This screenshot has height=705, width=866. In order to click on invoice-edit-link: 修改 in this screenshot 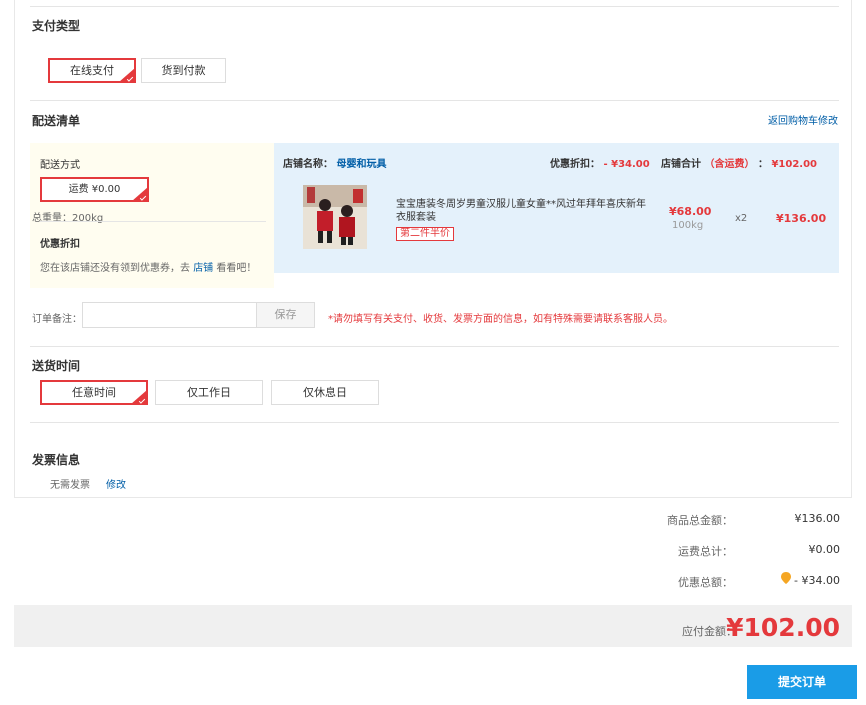, I will do `click(116, 483)`.